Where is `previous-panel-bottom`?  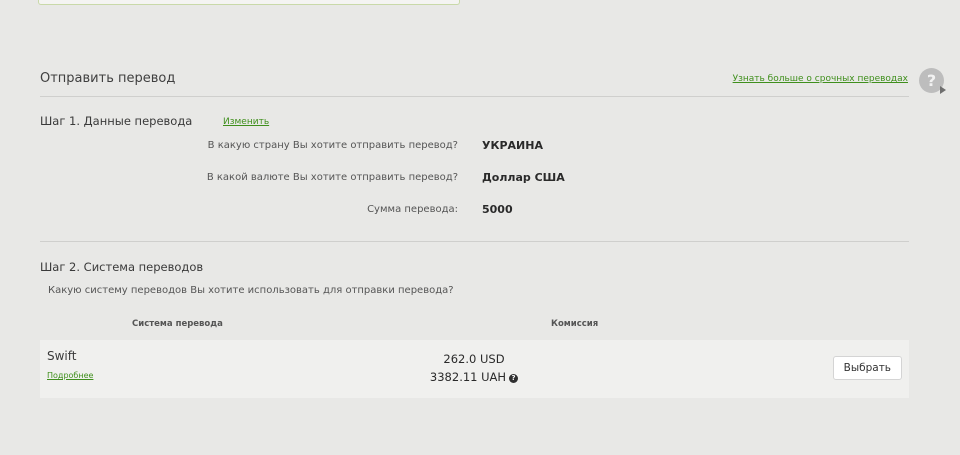 previous-panel-bottom is located at coordinates (249, 2).